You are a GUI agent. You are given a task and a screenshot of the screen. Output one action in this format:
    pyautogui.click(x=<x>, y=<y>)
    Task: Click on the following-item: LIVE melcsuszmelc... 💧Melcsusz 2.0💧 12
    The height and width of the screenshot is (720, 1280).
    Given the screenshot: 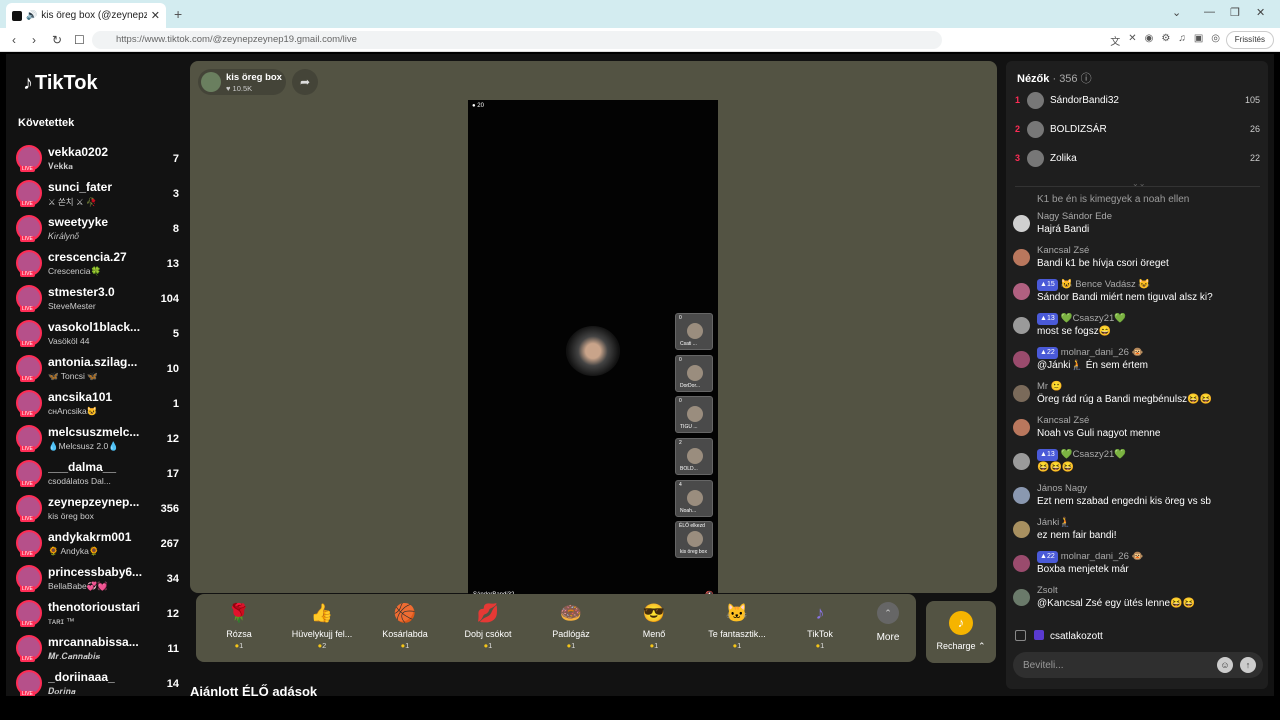 What is the action you would take?
    pyautogui.click(x=98, y=439)
    